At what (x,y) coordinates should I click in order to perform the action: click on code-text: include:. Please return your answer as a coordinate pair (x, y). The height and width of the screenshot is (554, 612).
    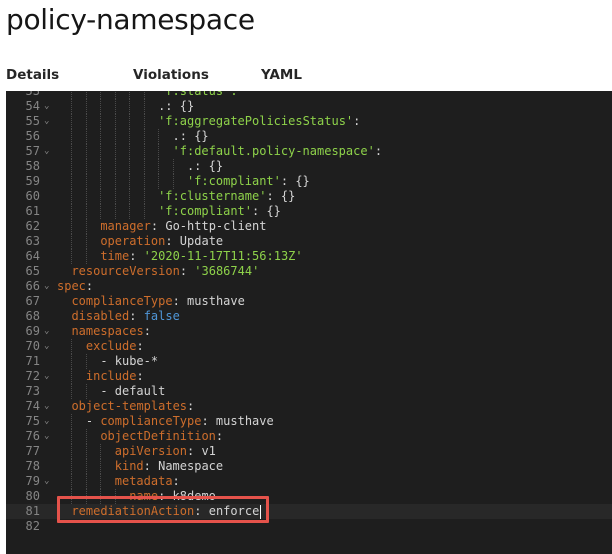
    Looking at the image, I should click on (115, 376).